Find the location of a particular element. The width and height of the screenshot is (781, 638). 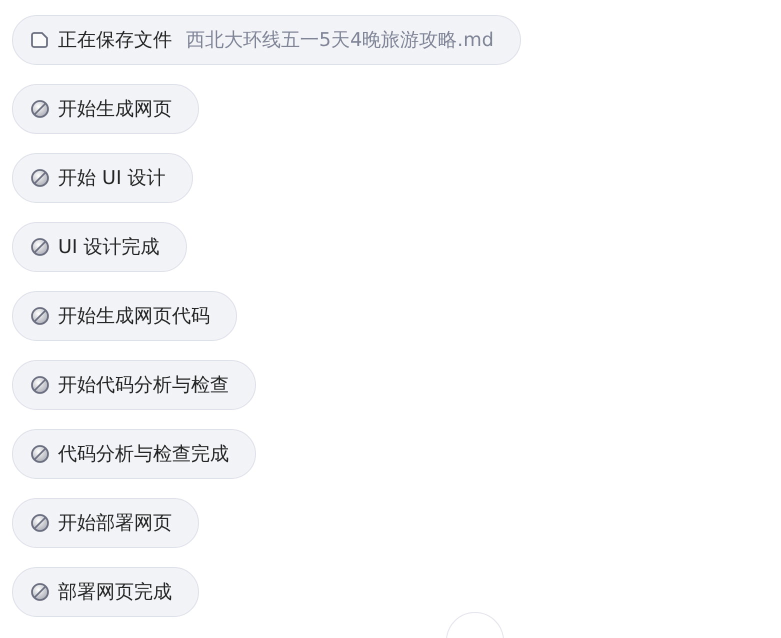

status-text: 正在保存文件 is located at coordinates (115, 40).